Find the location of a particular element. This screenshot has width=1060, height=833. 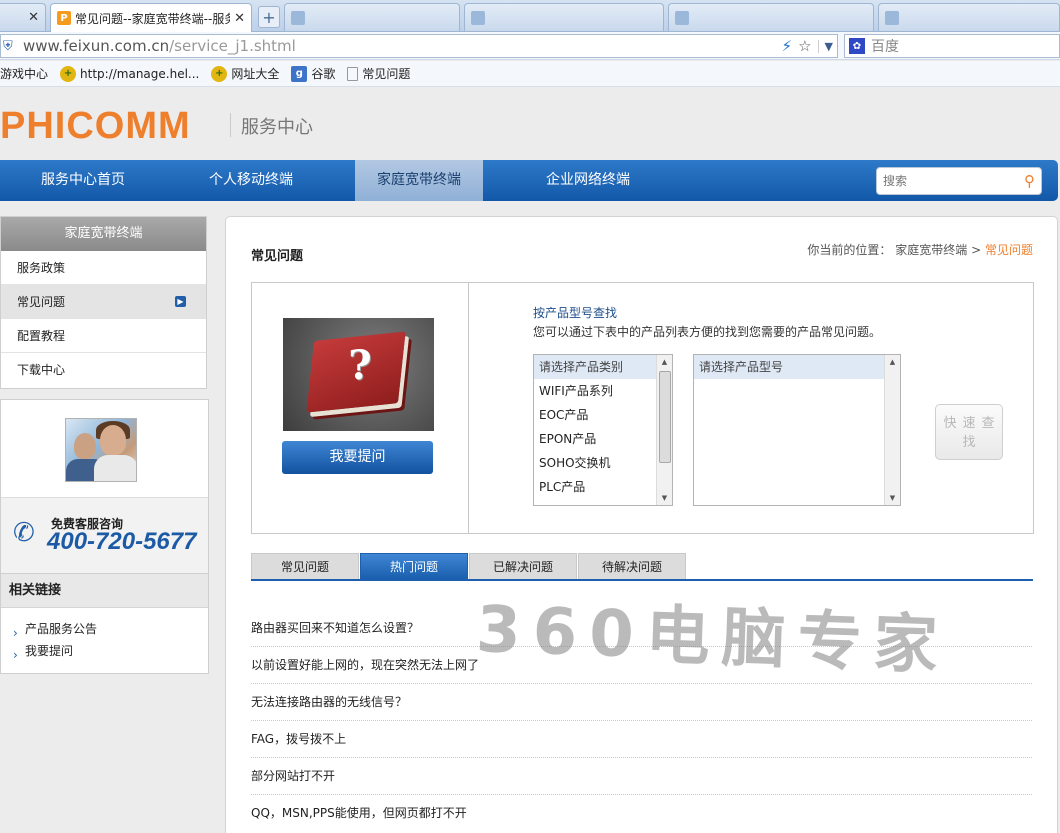

nav-item-enterprise-network: 企业网络终端 is located at coordinates (588, 180).